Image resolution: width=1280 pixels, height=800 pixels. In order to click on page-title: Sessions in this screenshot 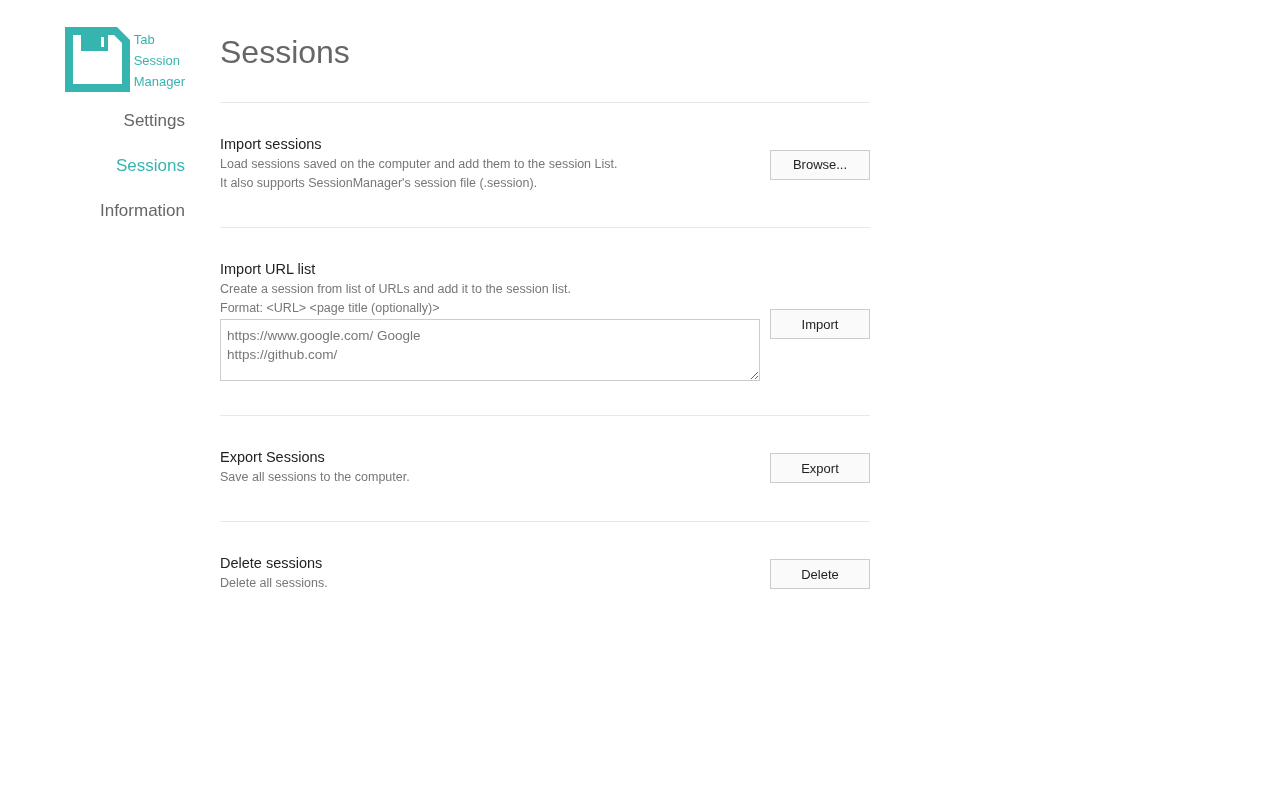, I will do `click(545, 68)`.